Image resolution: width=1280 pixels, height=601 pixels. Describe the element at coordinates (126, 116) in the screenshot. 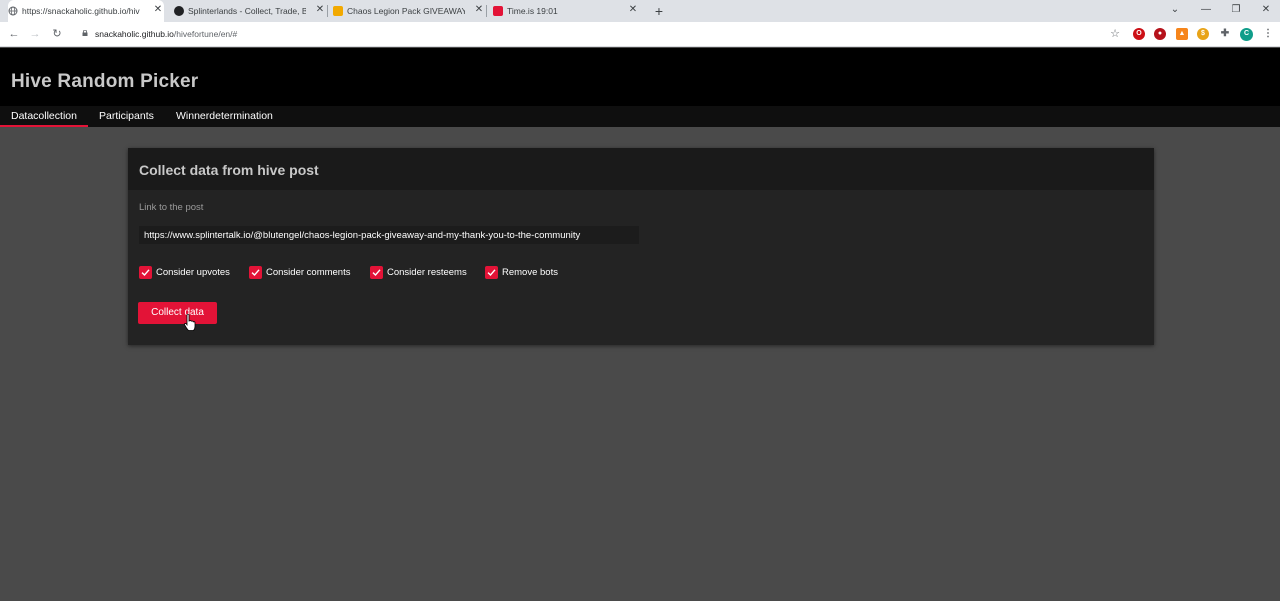

I see `tab-participants: Participants` at that location.